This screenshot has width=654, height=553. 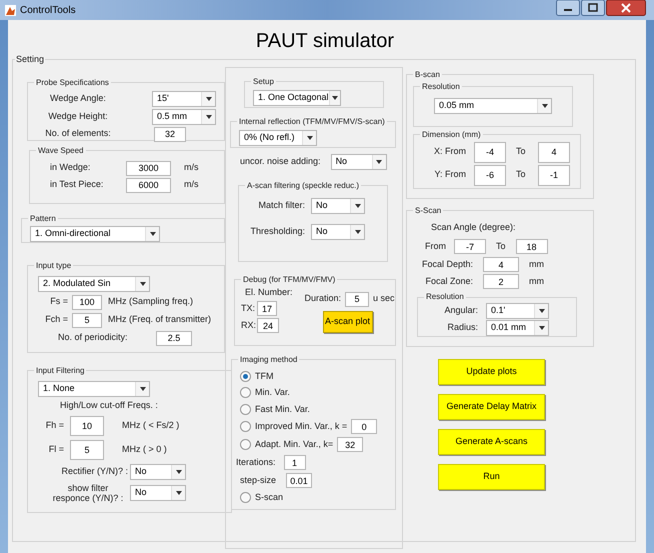 I want to click on field-label: u sec, so click(x=384, y=299).